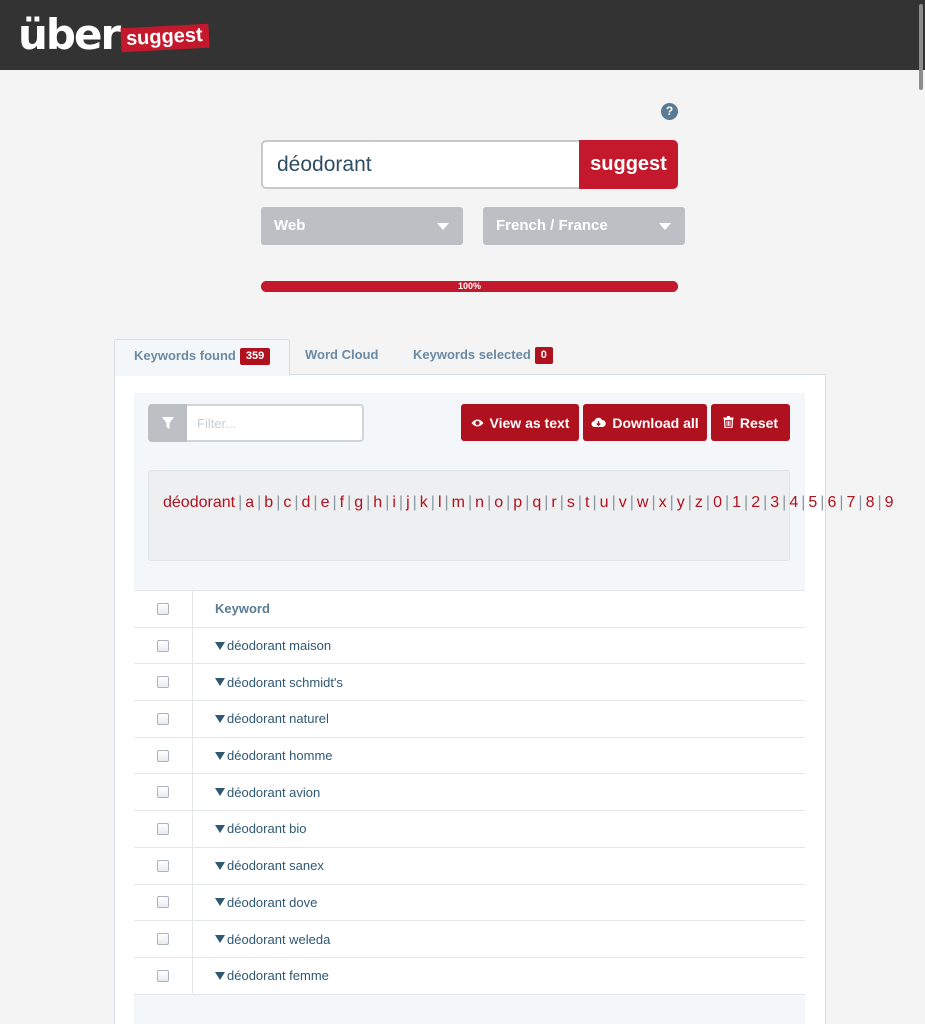  I want to click on letter-link: c, so click(287, 502).